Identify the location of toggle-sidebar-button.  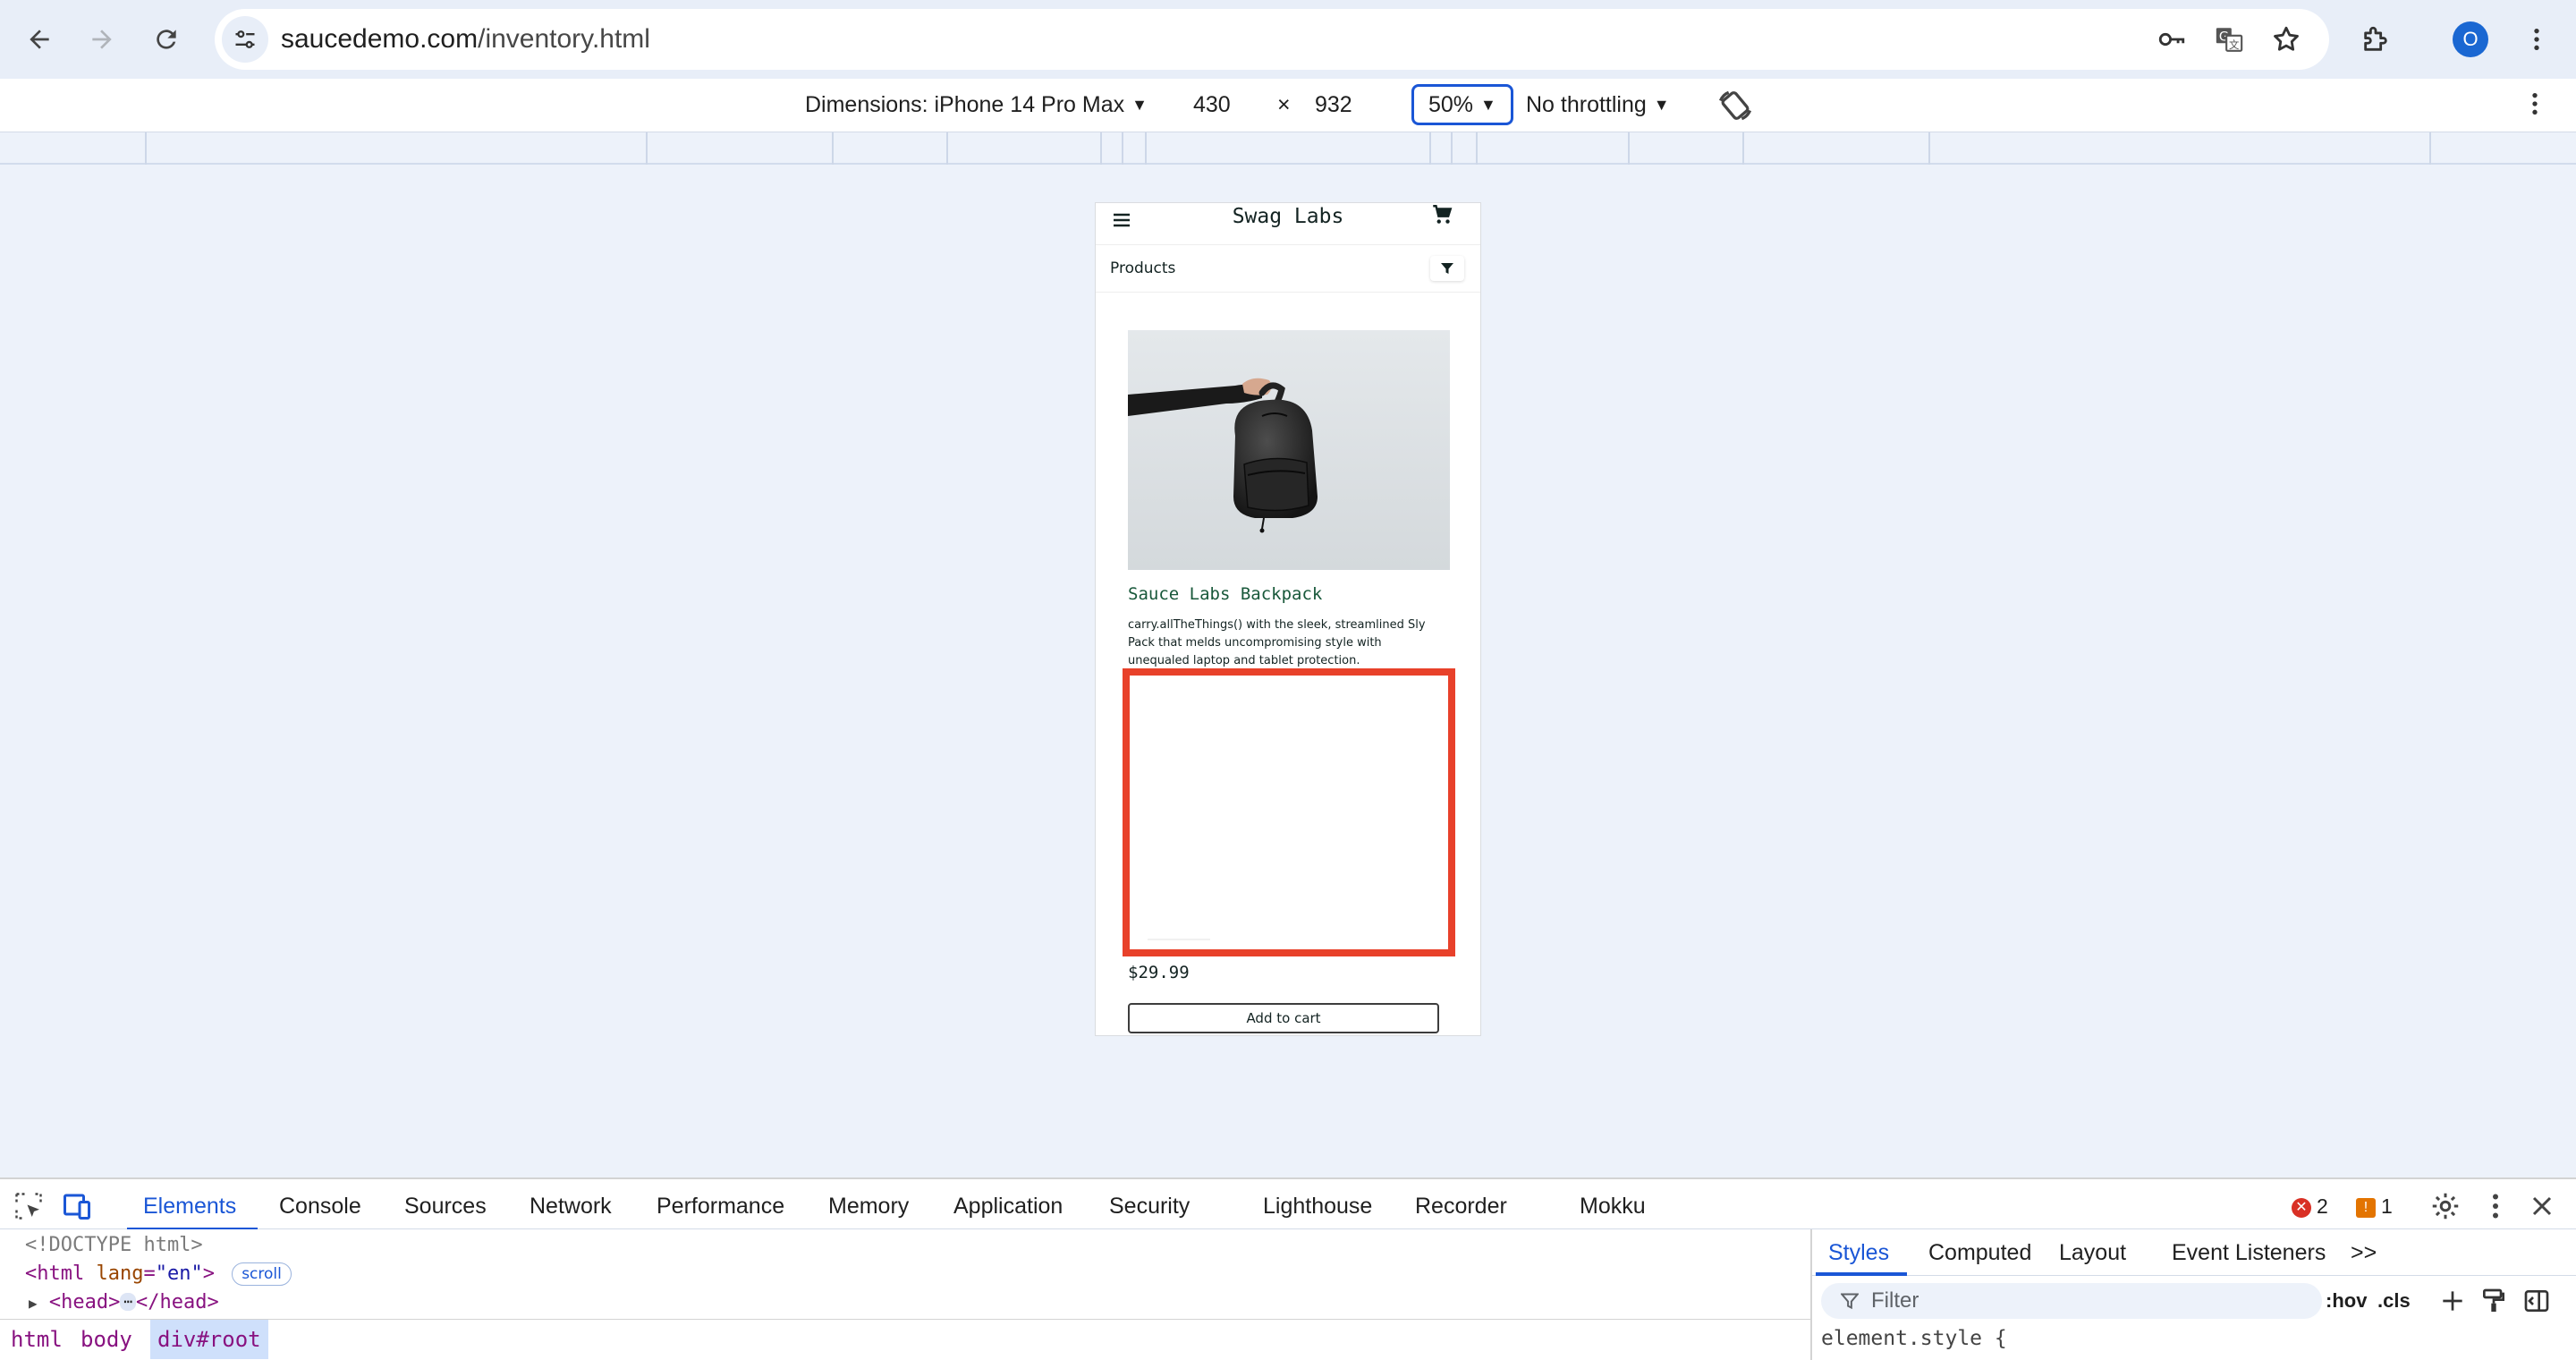
(2536, 1301).